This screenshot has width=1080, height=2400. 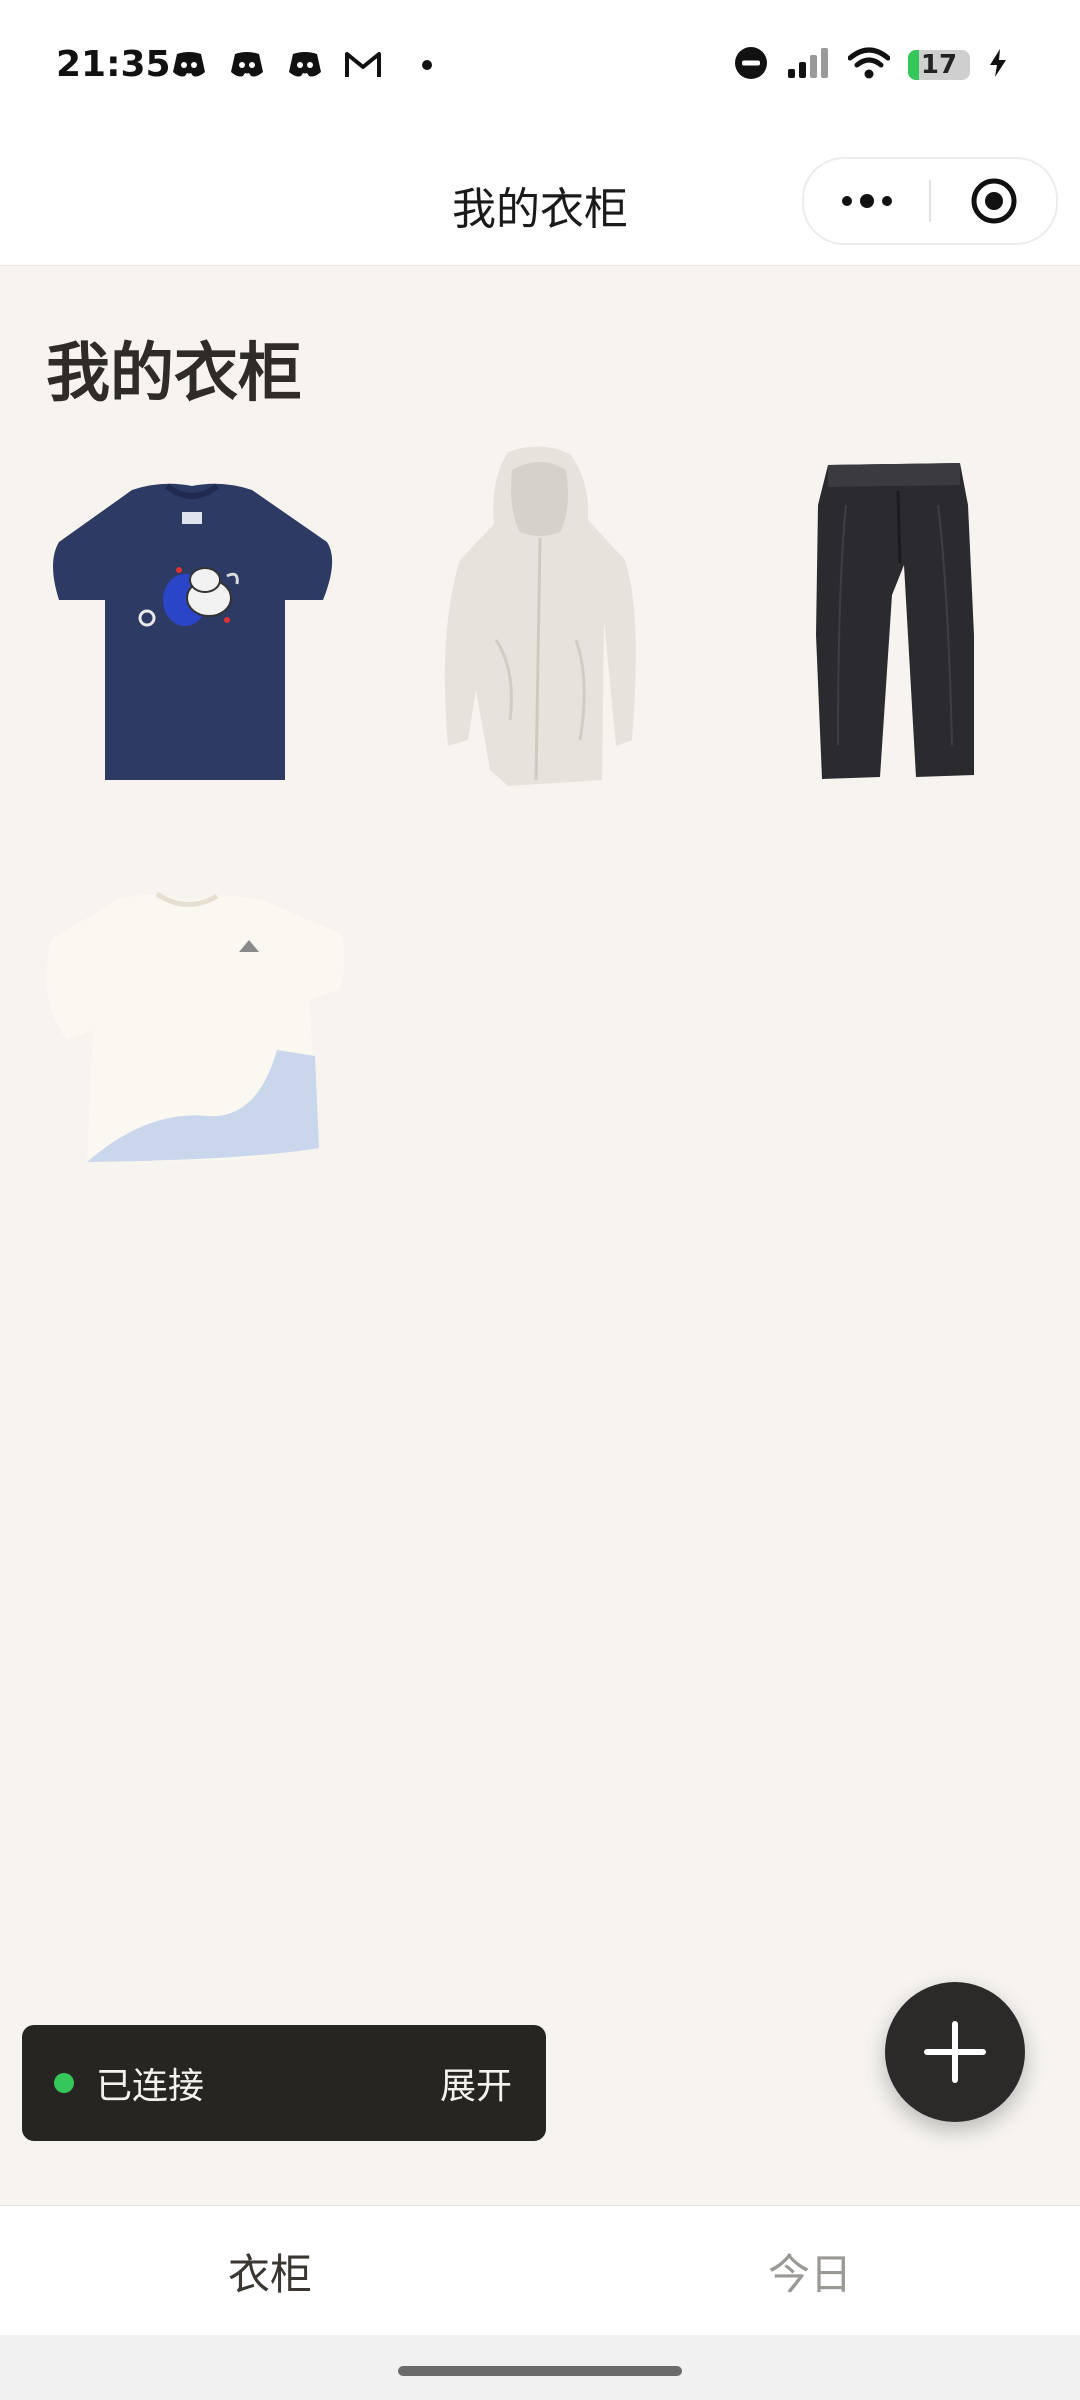 I want to click on status-bar: 21:35 17, so click(x=540, y=67).